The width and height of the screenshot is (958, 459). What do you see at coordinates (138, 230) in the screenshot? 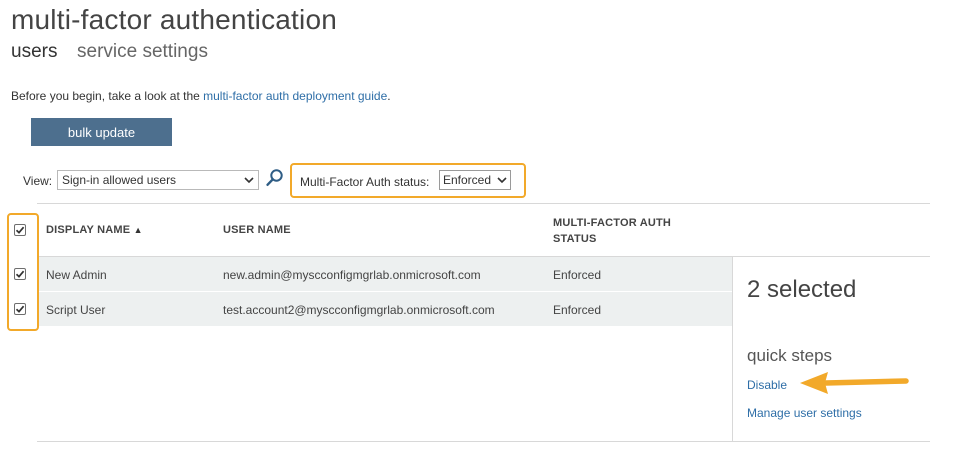
I see `sort-ascending-icon: ▲` at bounding box center [138, 230].